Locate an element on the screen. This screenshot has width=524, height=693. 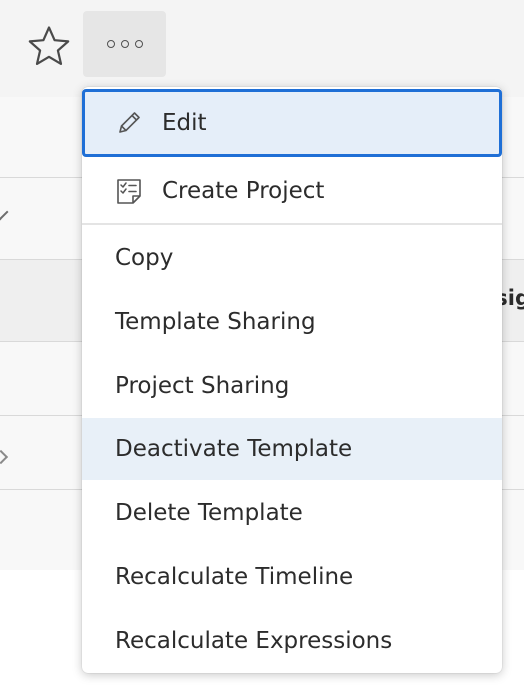
checklist-document-icon is located at coordinates (129, 191).